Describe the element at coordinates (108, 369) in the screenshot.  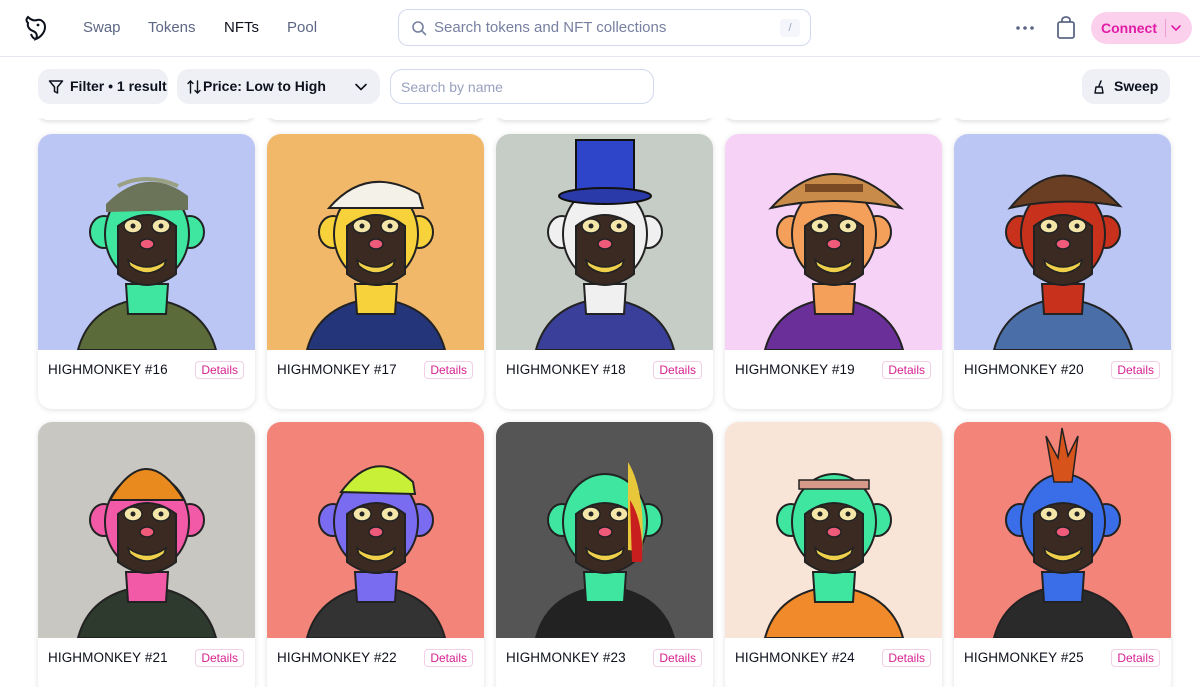
I see `nft-title: HIGHMONKEY #16` at that location.